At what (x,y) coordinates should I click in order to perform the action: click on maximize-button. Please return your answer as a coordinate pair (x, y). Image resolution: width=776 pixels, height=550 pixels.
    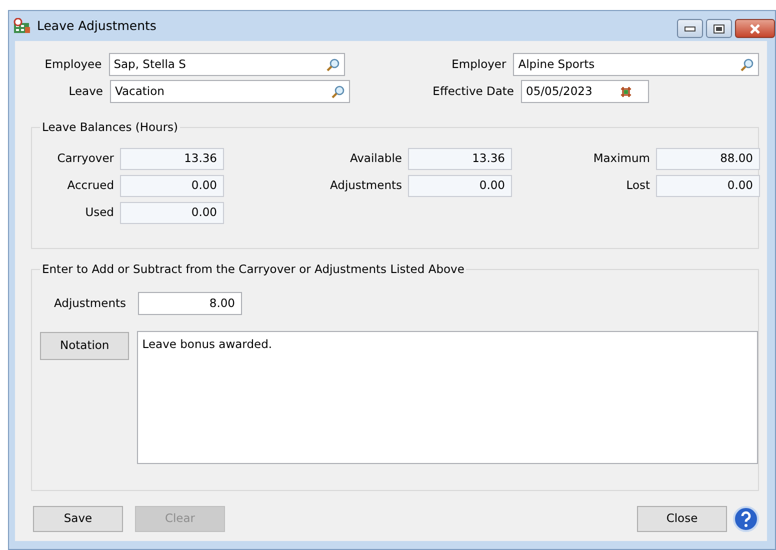
    Looking at the image, I should click on (719, 28).